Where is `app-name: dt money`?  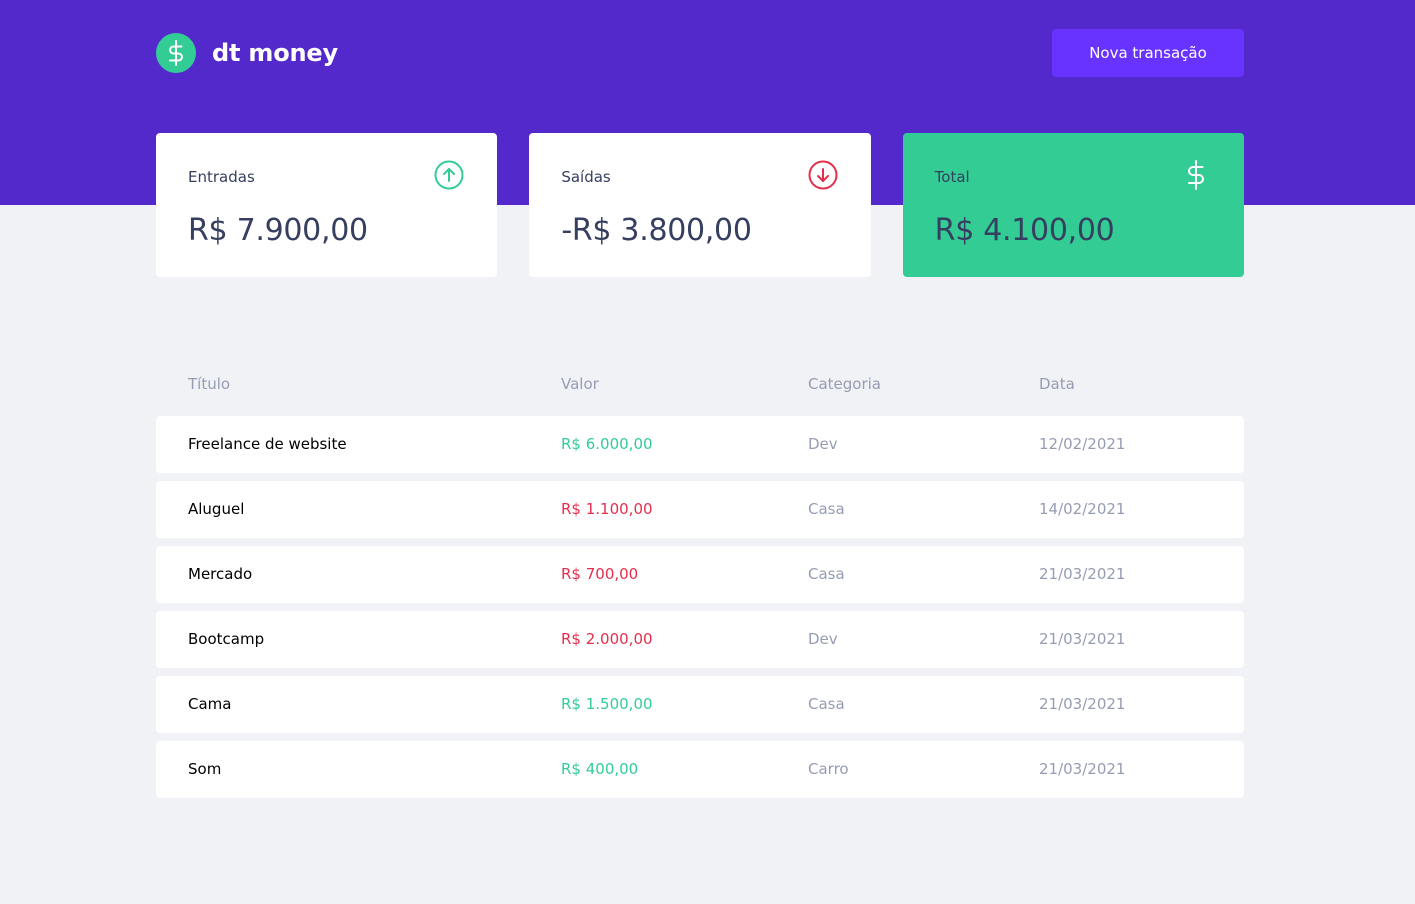
app-name: dt money is located at coordinates (275, 53).